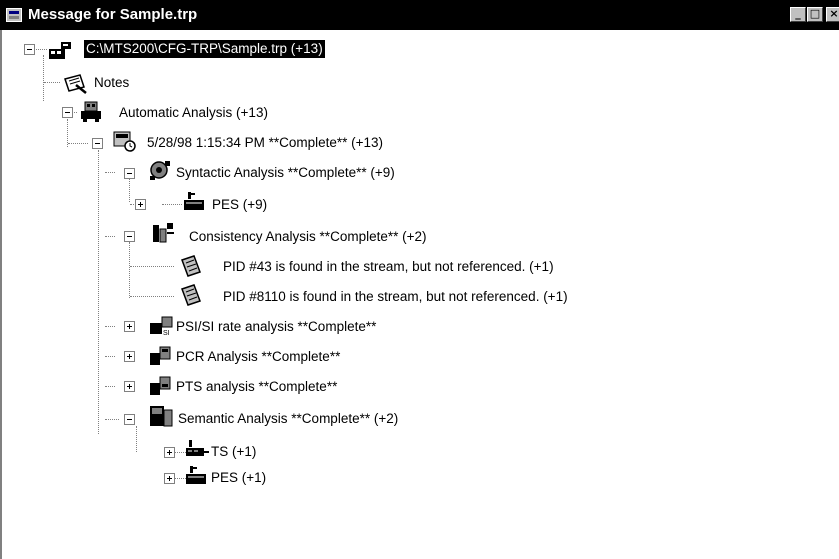  I want to click on maximize-button: □, so click(815, 14).